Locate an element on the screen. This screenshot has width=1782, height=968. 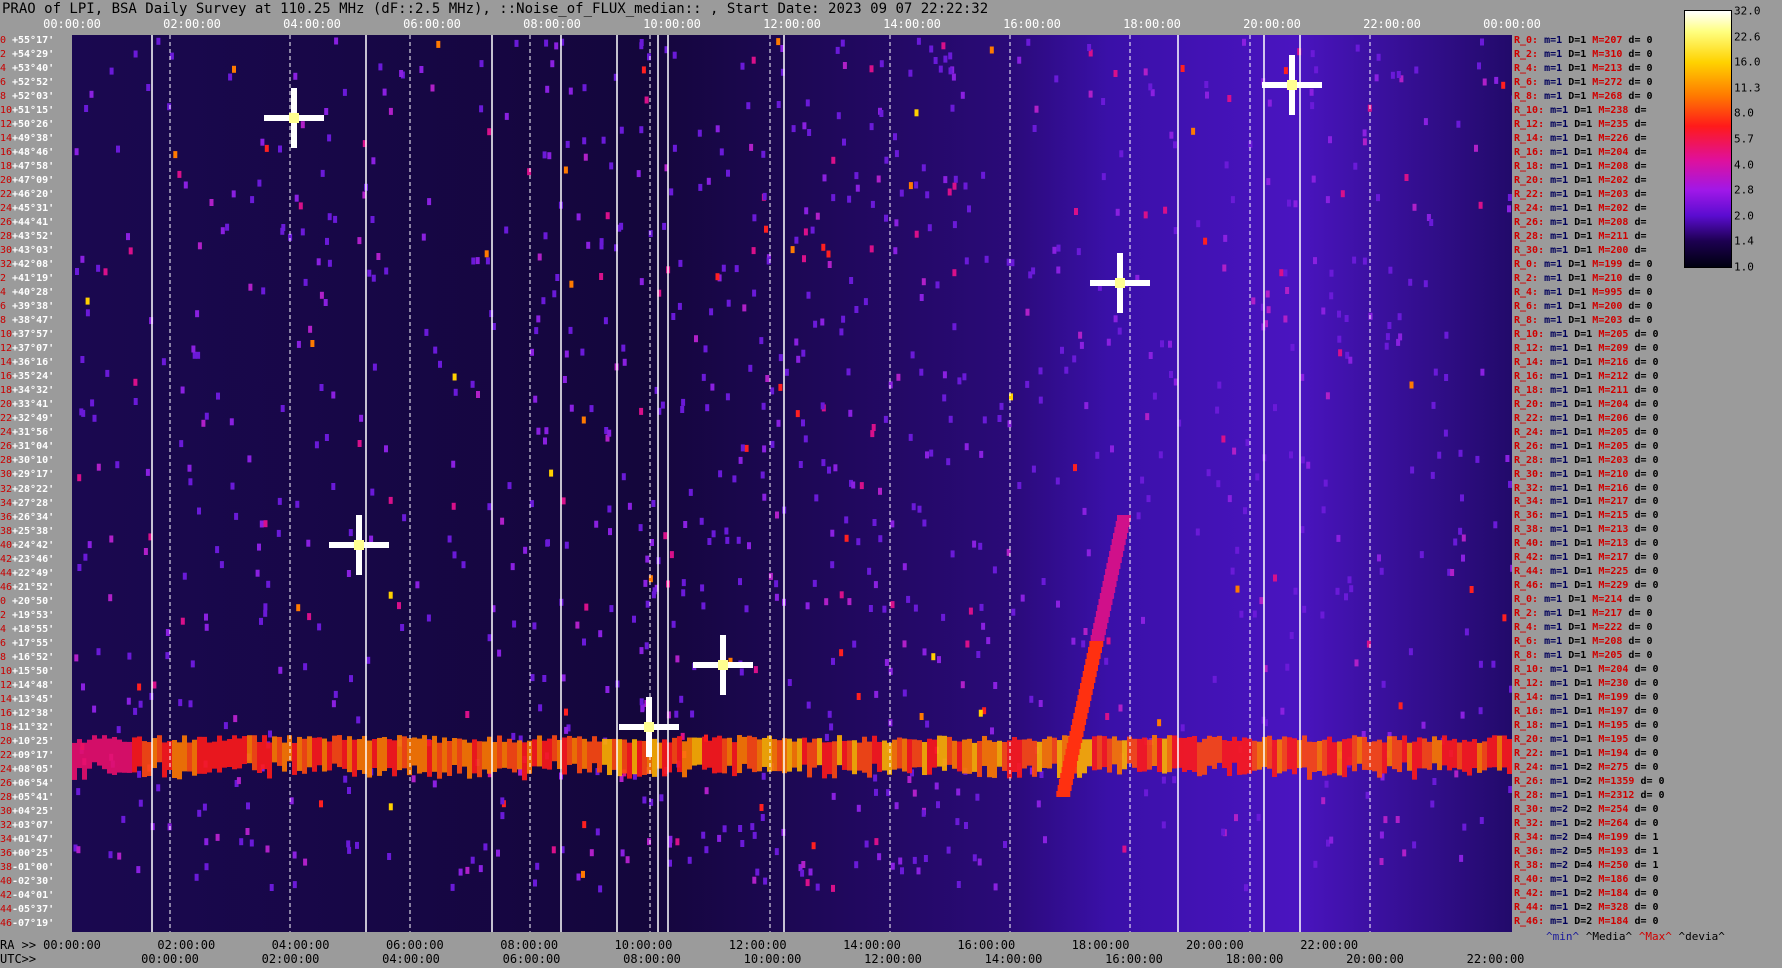
dec-label: 14+36°16' is located at coordinates (27, 362).